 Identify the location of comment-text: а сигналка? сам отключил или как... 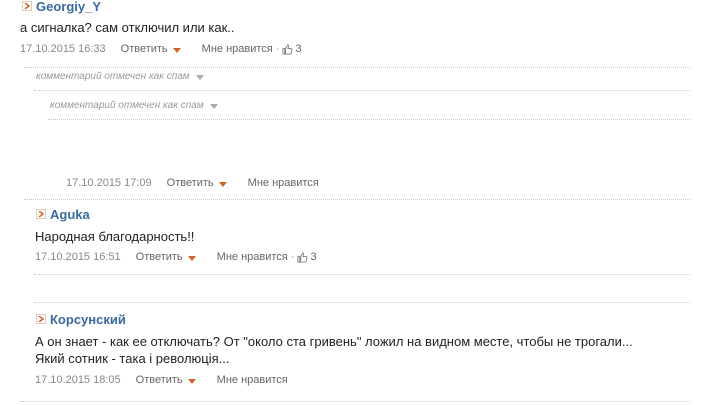
(127, 27).